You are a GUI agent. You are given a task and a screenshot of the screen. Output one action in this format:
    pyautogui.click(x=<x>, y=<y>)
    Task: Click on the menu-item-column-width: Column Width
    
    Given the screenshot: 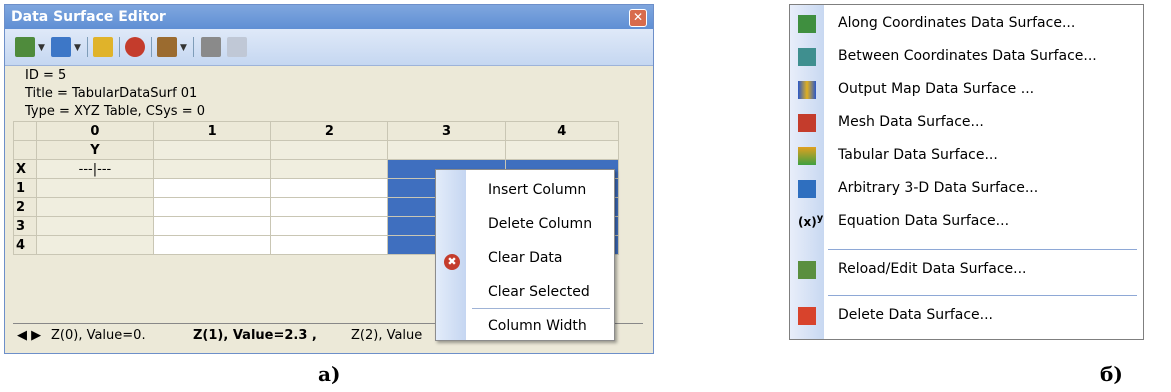 What is the action you would take?
    pyautogui.click(x=537, y=326)
    